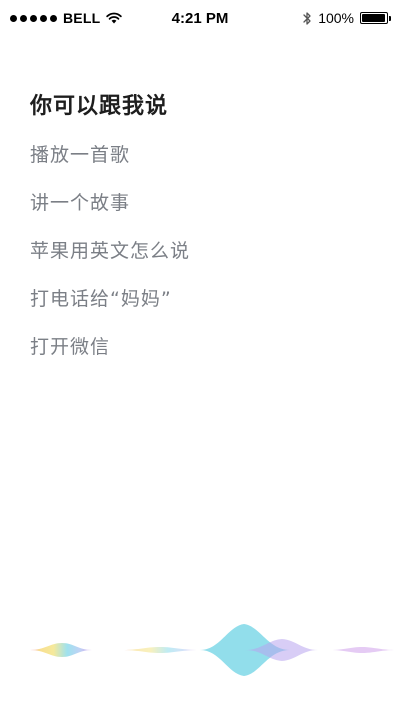 The height and width of the screenshot is (710, 400). What do you see at coordinates (200, 347) in the screenshot?
I see `suggestion-open-wechat: 打开微信` at bounding box center [200, 347].